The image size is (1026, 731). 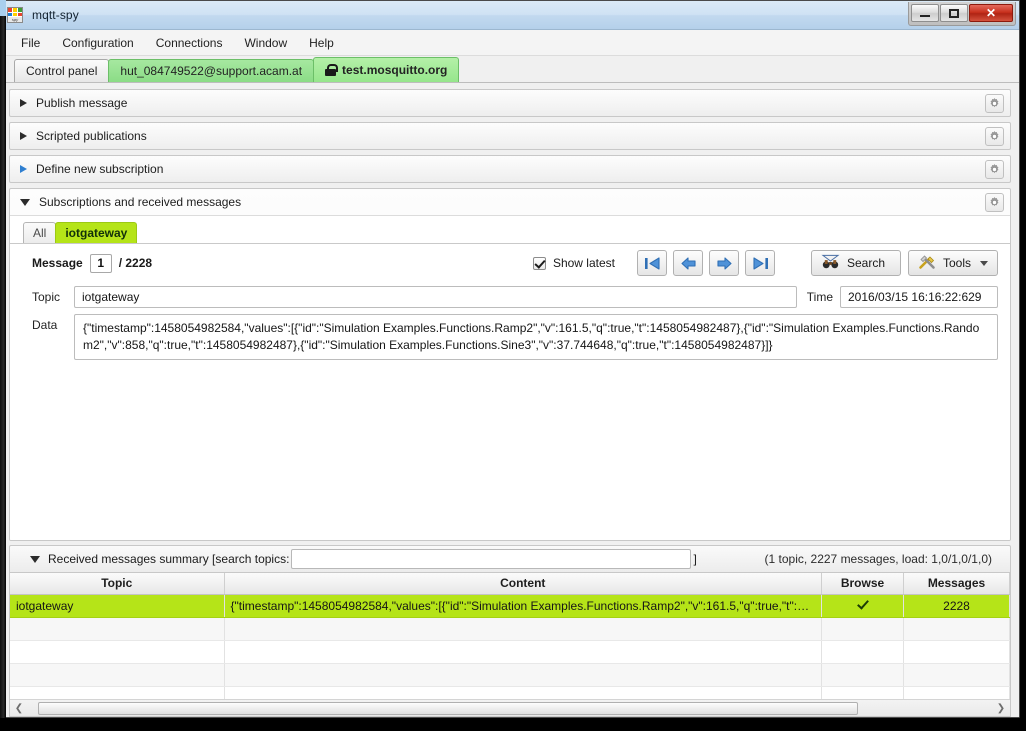 I want to click on tab-control-panel: Control panel, so click(x=62, y=70).